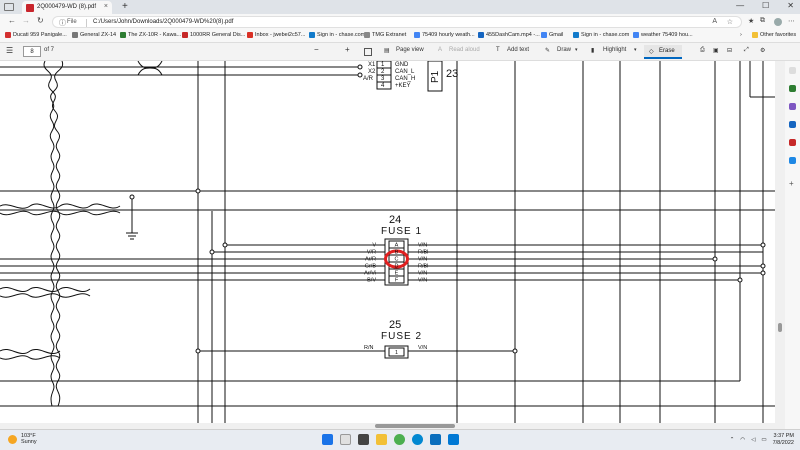  Describe the element at coordinates (345, 439) in the screenshot. I see `search-icon` at that location.